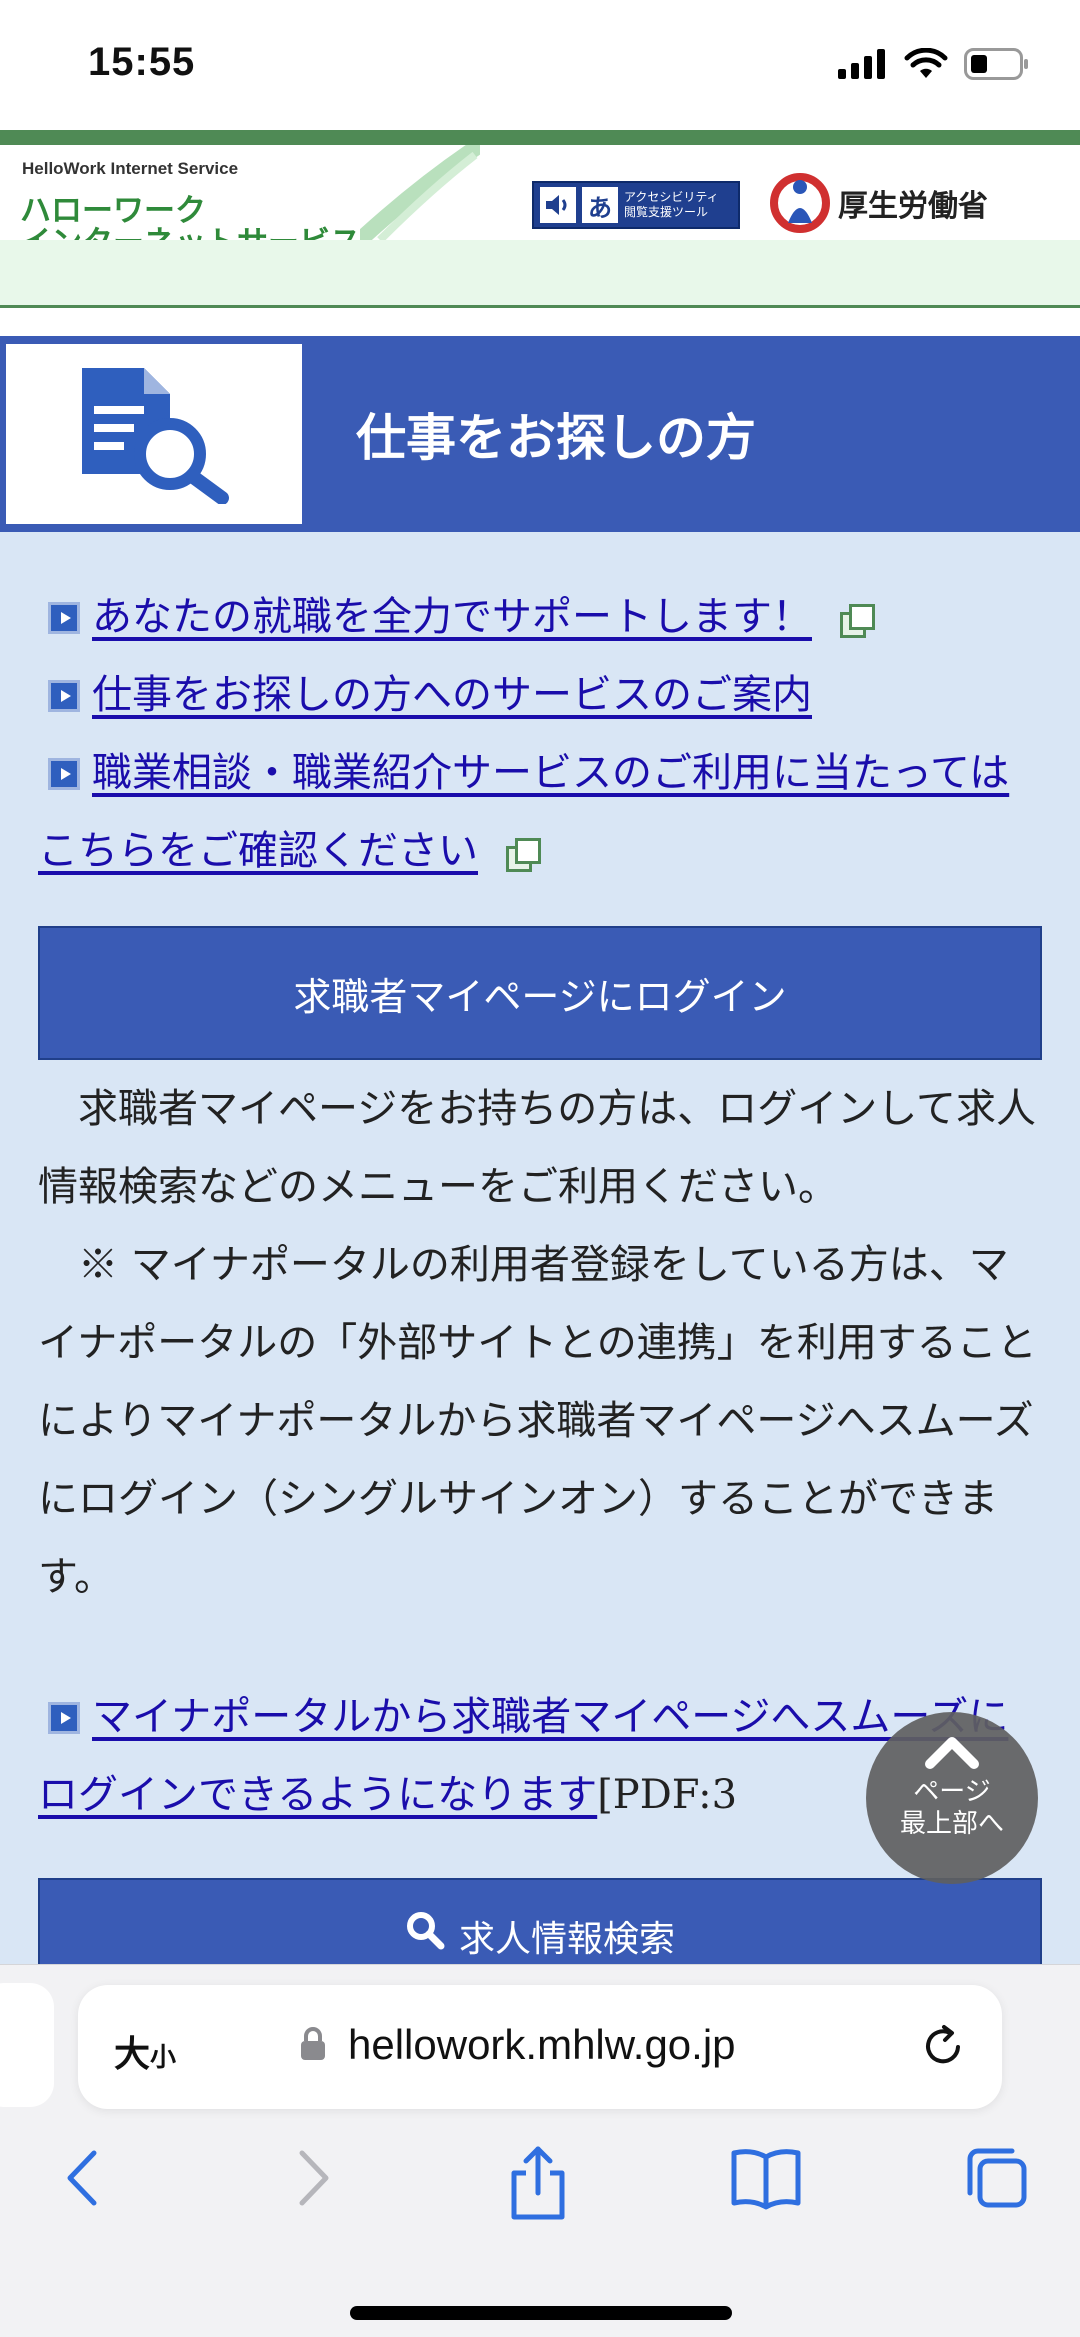  I want to click on previous-tab-preview, so click(27, 2045).